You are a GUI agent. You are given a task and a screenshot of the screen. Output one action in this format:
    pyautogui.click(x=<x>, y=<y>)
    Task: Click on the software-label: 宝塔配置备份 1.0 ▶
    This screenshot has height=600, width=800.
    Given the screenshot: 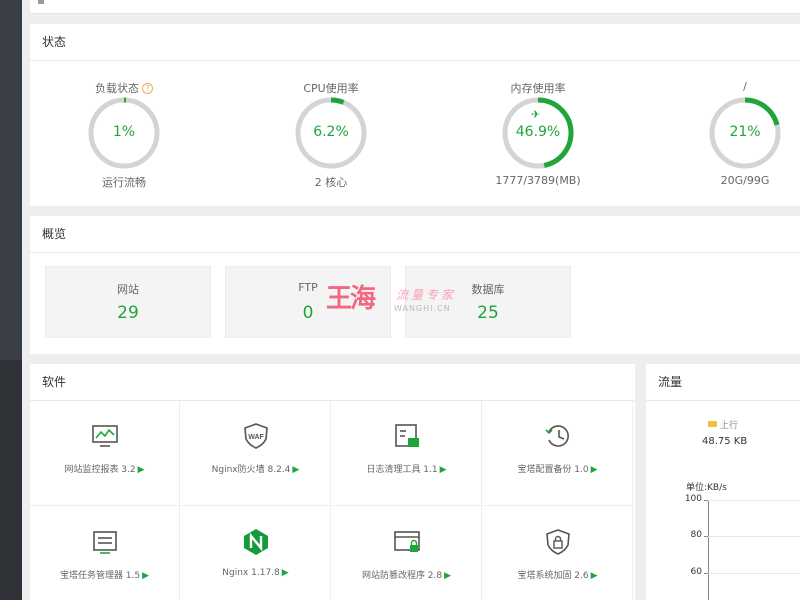 What is the action you would take?
    pyautogui.click(x=557, y=470)
    